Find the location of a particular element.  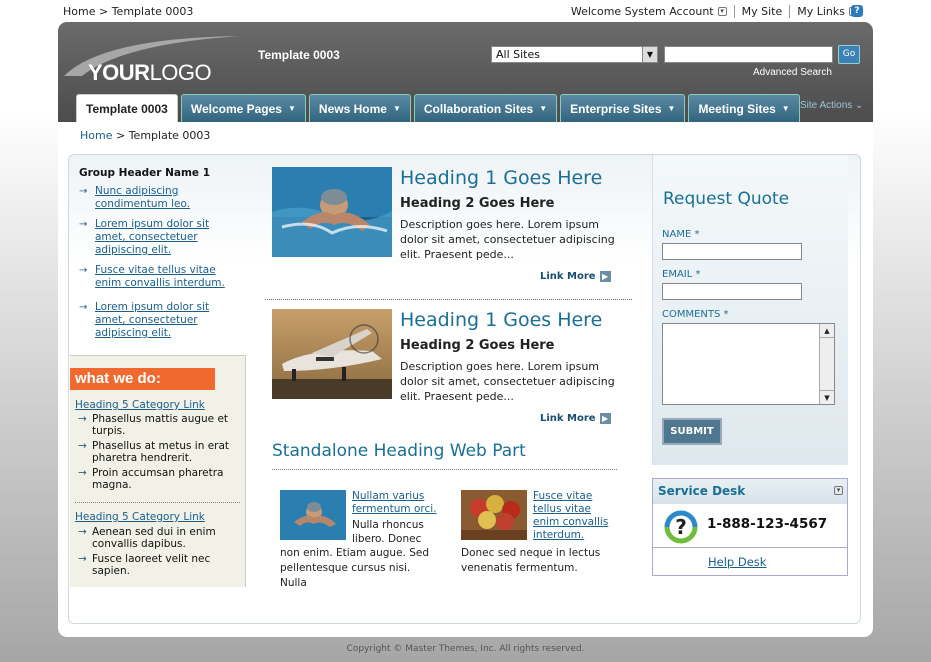

tab-enterprise-sites: Enterprise Sites ▼ is located at coordinates (623, 108).